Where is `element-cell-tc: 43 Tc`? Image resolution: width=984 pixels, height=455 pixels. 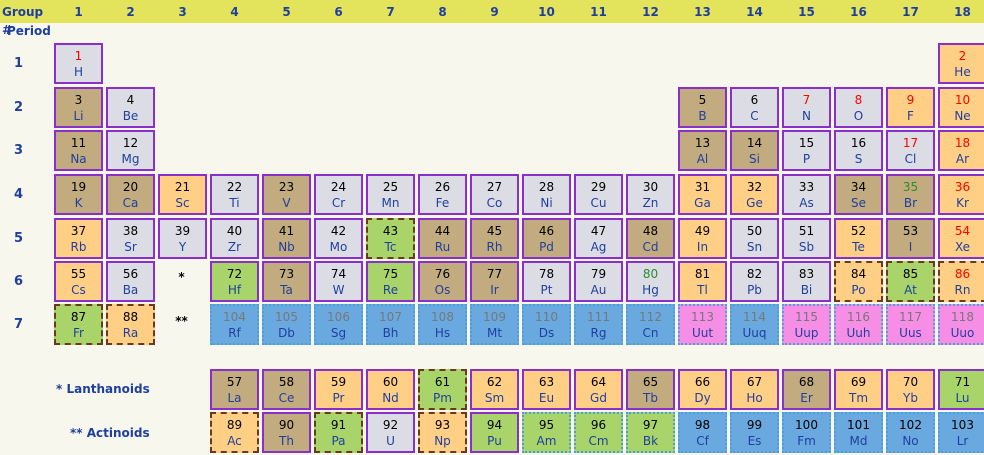
element-cell-tc: 43 Tc is located at coordinates (390, 238).